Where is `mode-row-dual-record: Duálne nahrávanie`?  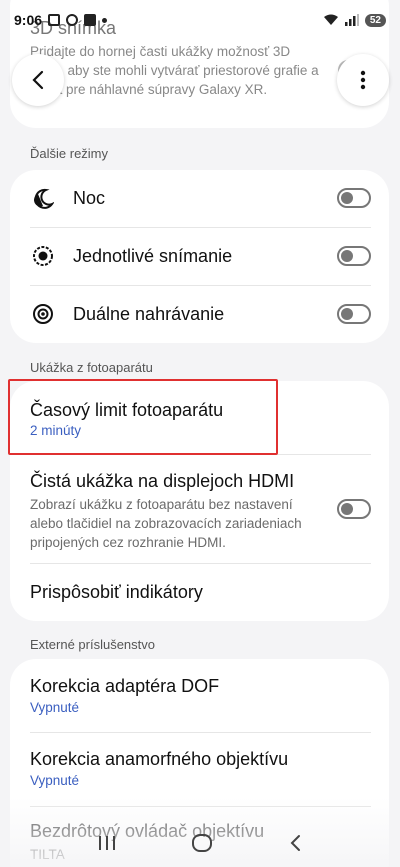 mode-row-dual-record: Duálne nahrávanie is located at coordinates (199, 314).